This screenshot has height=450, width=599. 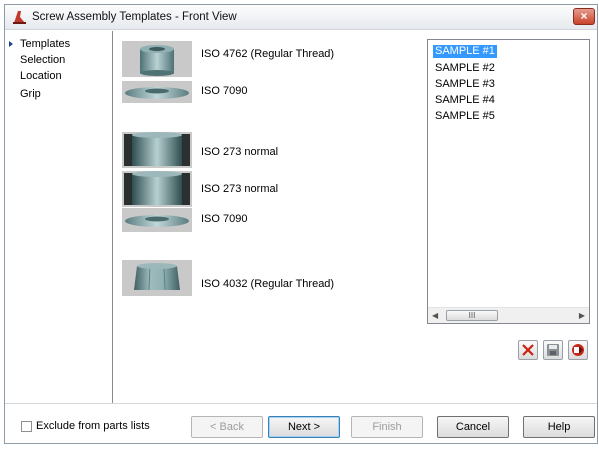 I want to click on cancel-button: Cancel, so click(x=473, y=427).